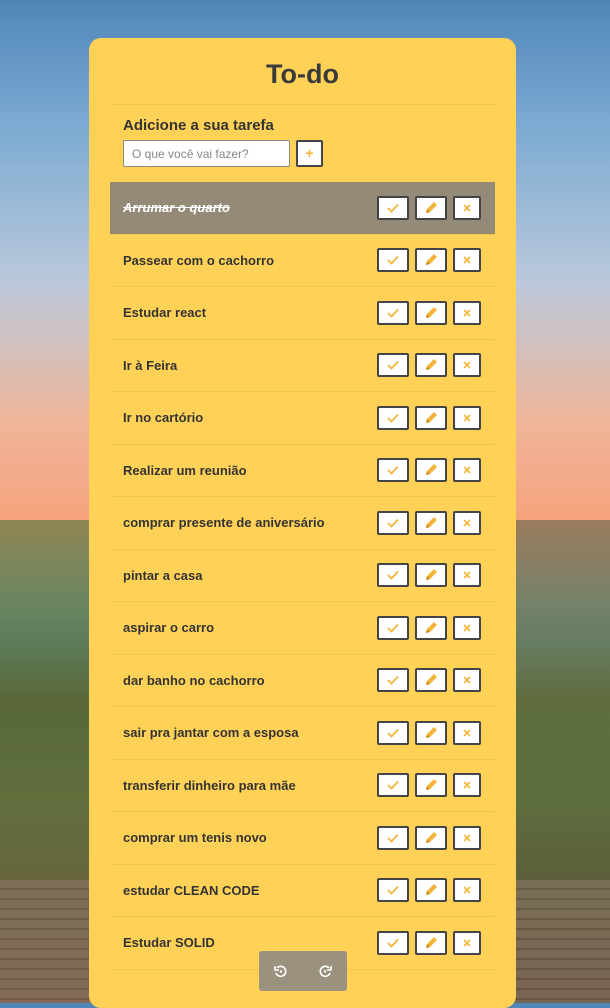 The height and width of the screenshot is (1008, 610). What do you see at coordinates (191, 890) in the screenshot?
I see `todo-text: estudar CLEAN CODE` at bounding box center [191, 890].